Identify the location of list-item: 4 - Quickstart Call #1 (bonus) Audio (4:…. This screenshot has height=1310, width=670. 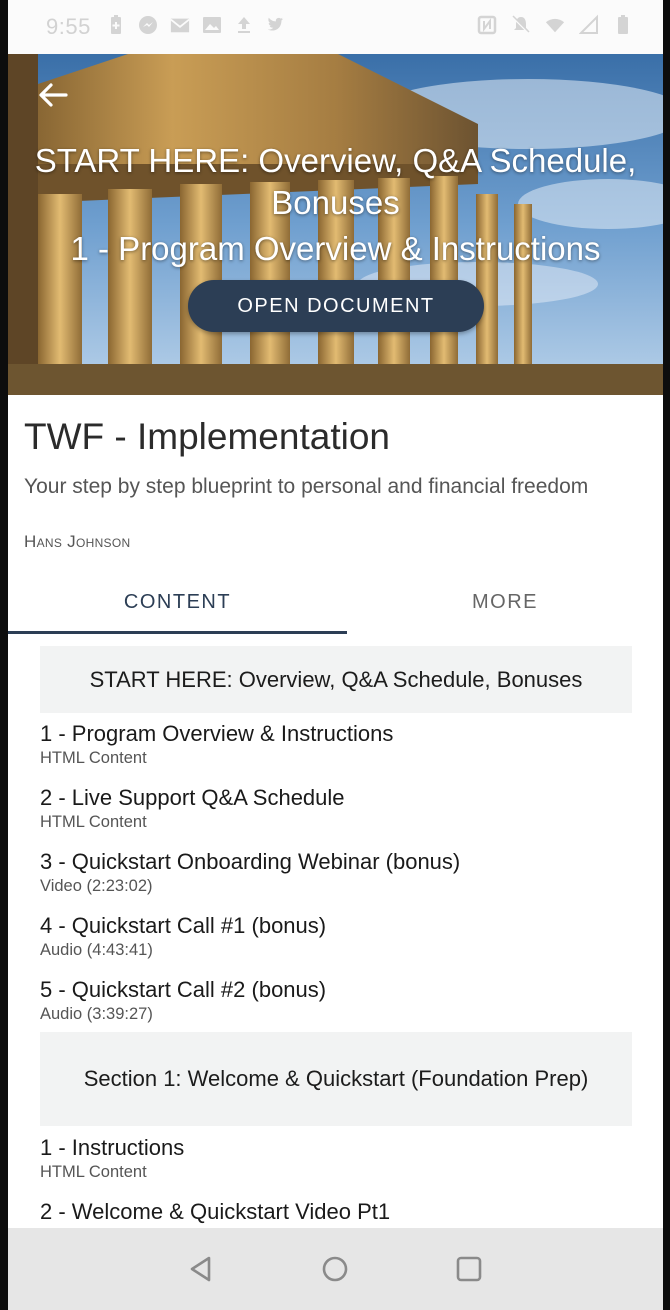
(340, 936).